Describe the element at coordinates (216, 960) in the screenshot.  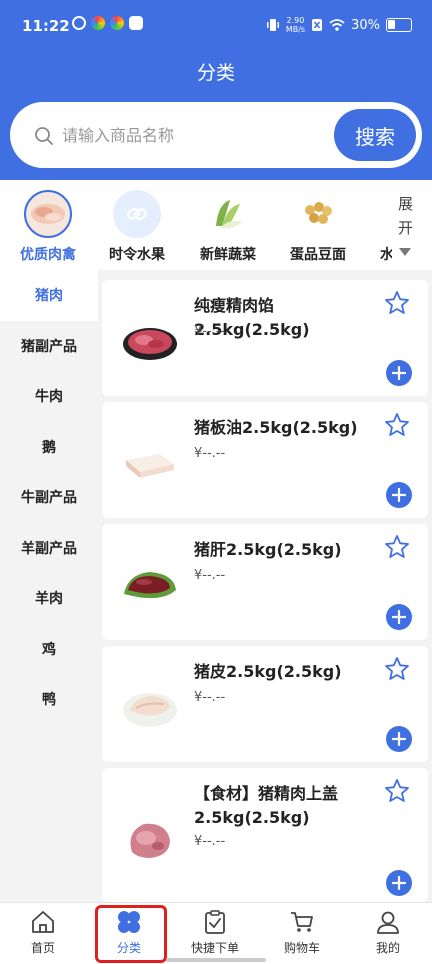
I see `home-indicator` at that location.